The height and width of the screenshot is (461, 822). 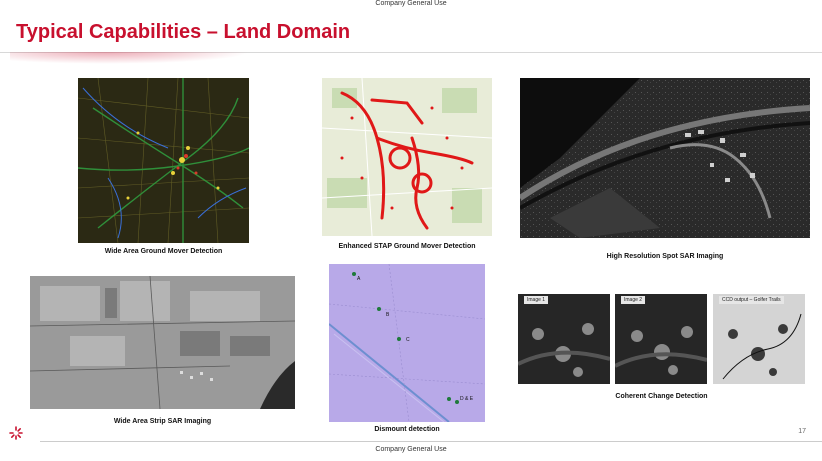 I want to click on ccd-frame-label: Image 2, so click(x=633, y=300).